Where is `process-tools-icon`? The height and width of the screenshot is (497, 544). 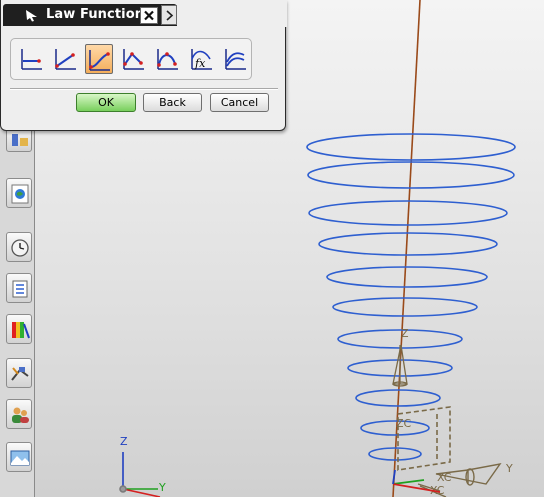
process-tools-icon is located at coordinates (20, 374).